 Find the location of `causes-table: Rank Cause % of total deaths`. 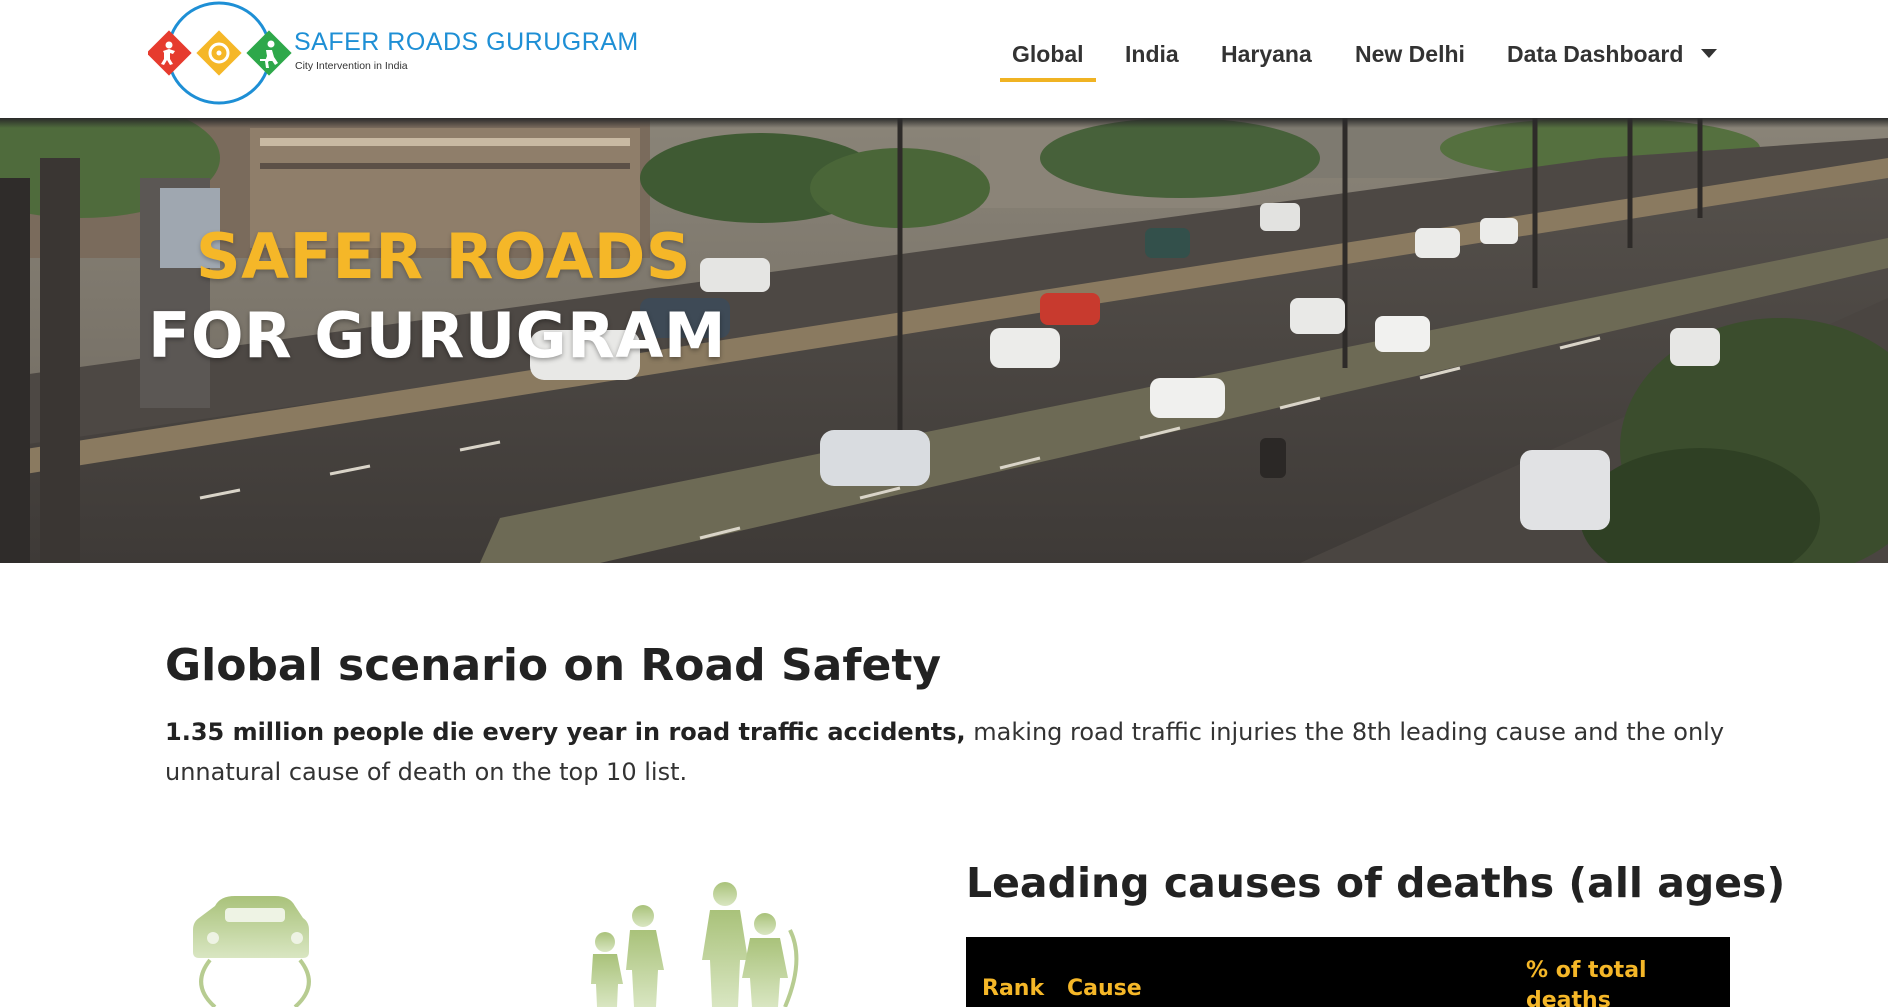

causes-table: Rank Cause % of total deaths is located at coordinates (1348, 972).